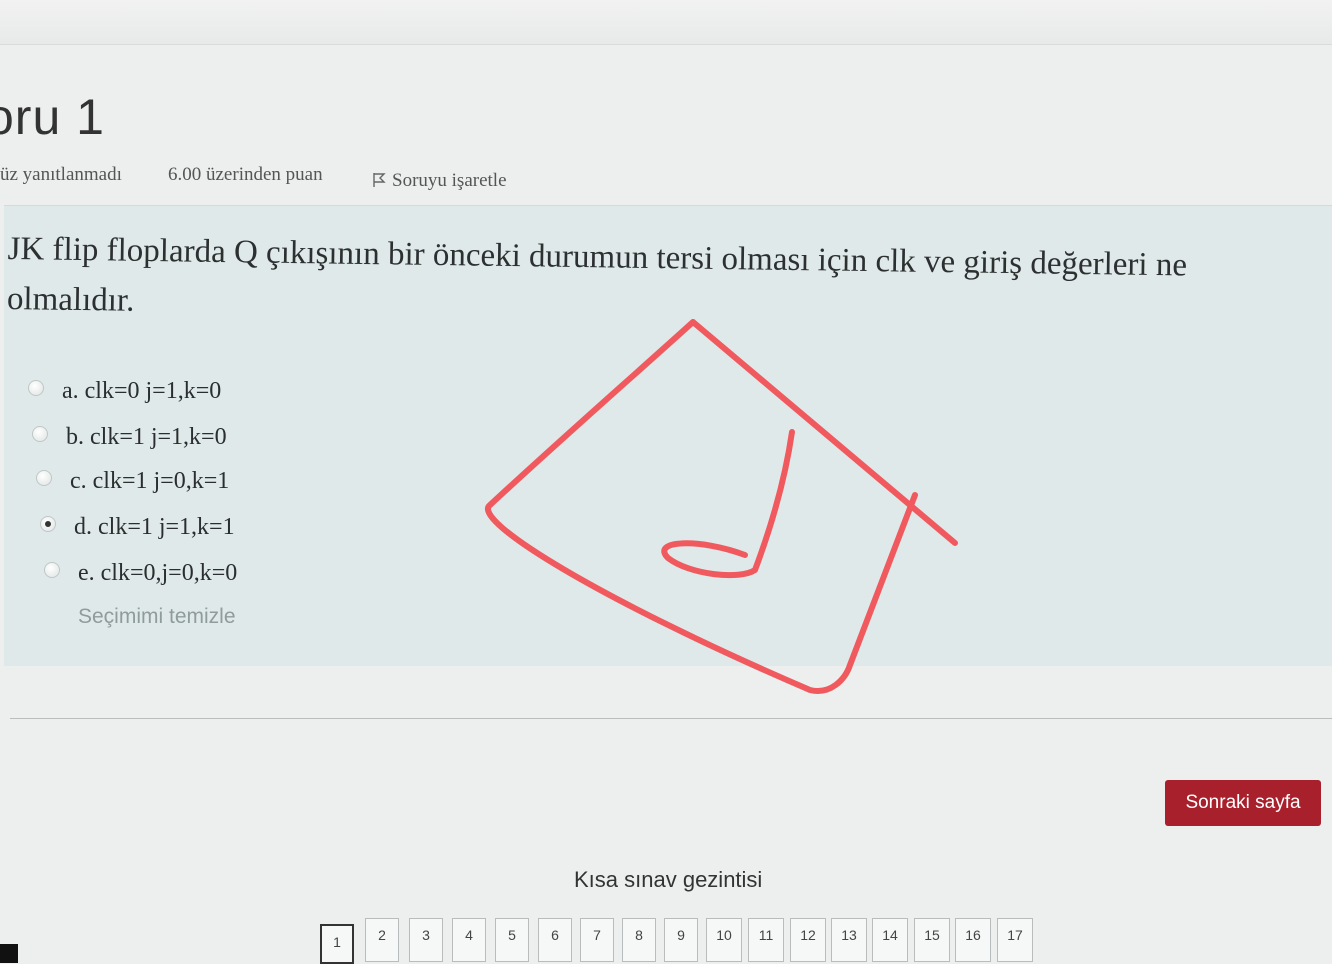 This screenshot has height=964, width=1332. I want to click on nav-page-button: 6, so click(555, 940).